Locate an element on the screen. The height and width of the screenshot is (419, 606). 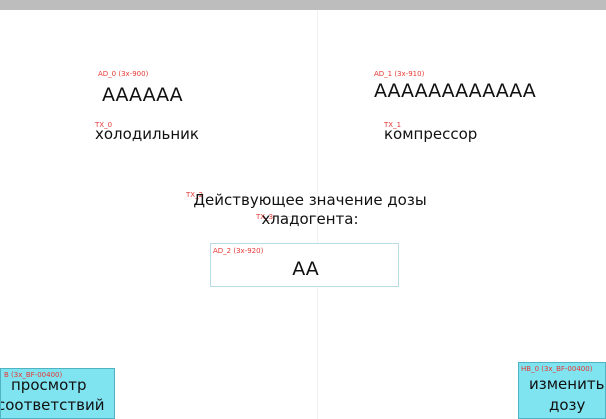
dose-value-field: AD_2 (3x-920) AA is located at coordinates (304, 265).